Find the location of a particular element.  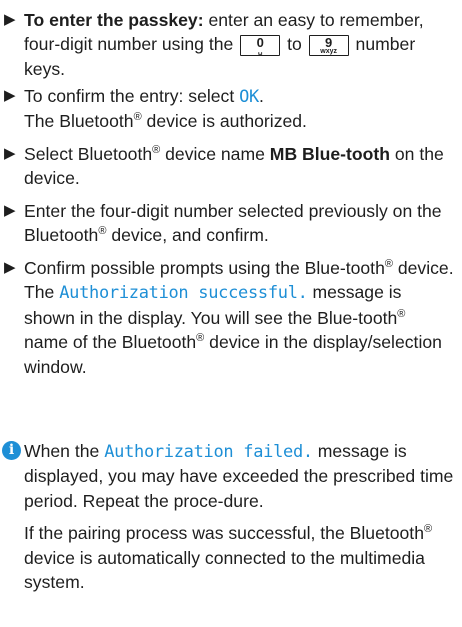

step-1-lead: To enter the passkey: is located at coordinates (114, 20).